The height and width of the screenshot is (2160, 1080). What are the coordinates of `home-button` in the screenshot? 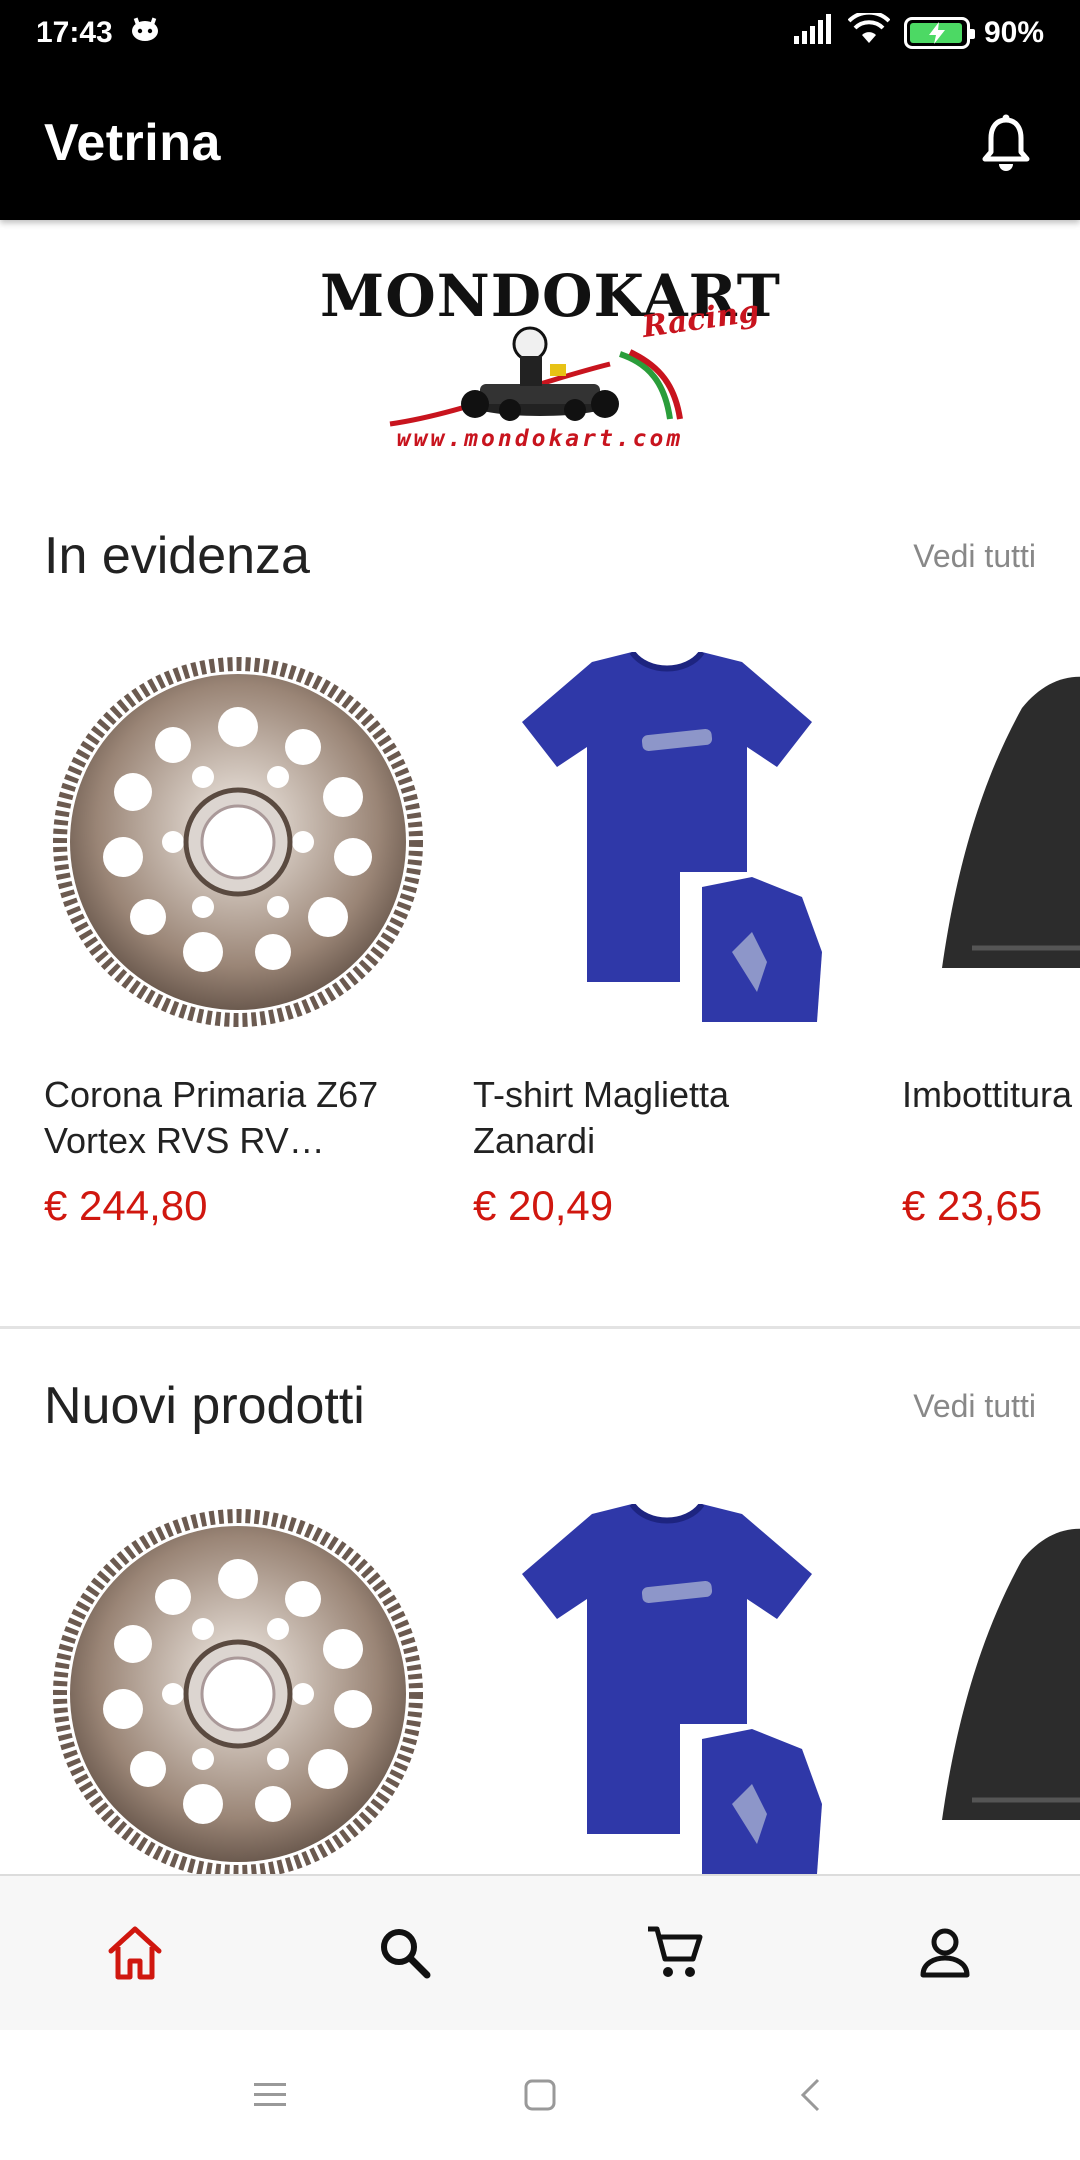 It's located at (540, 2095).